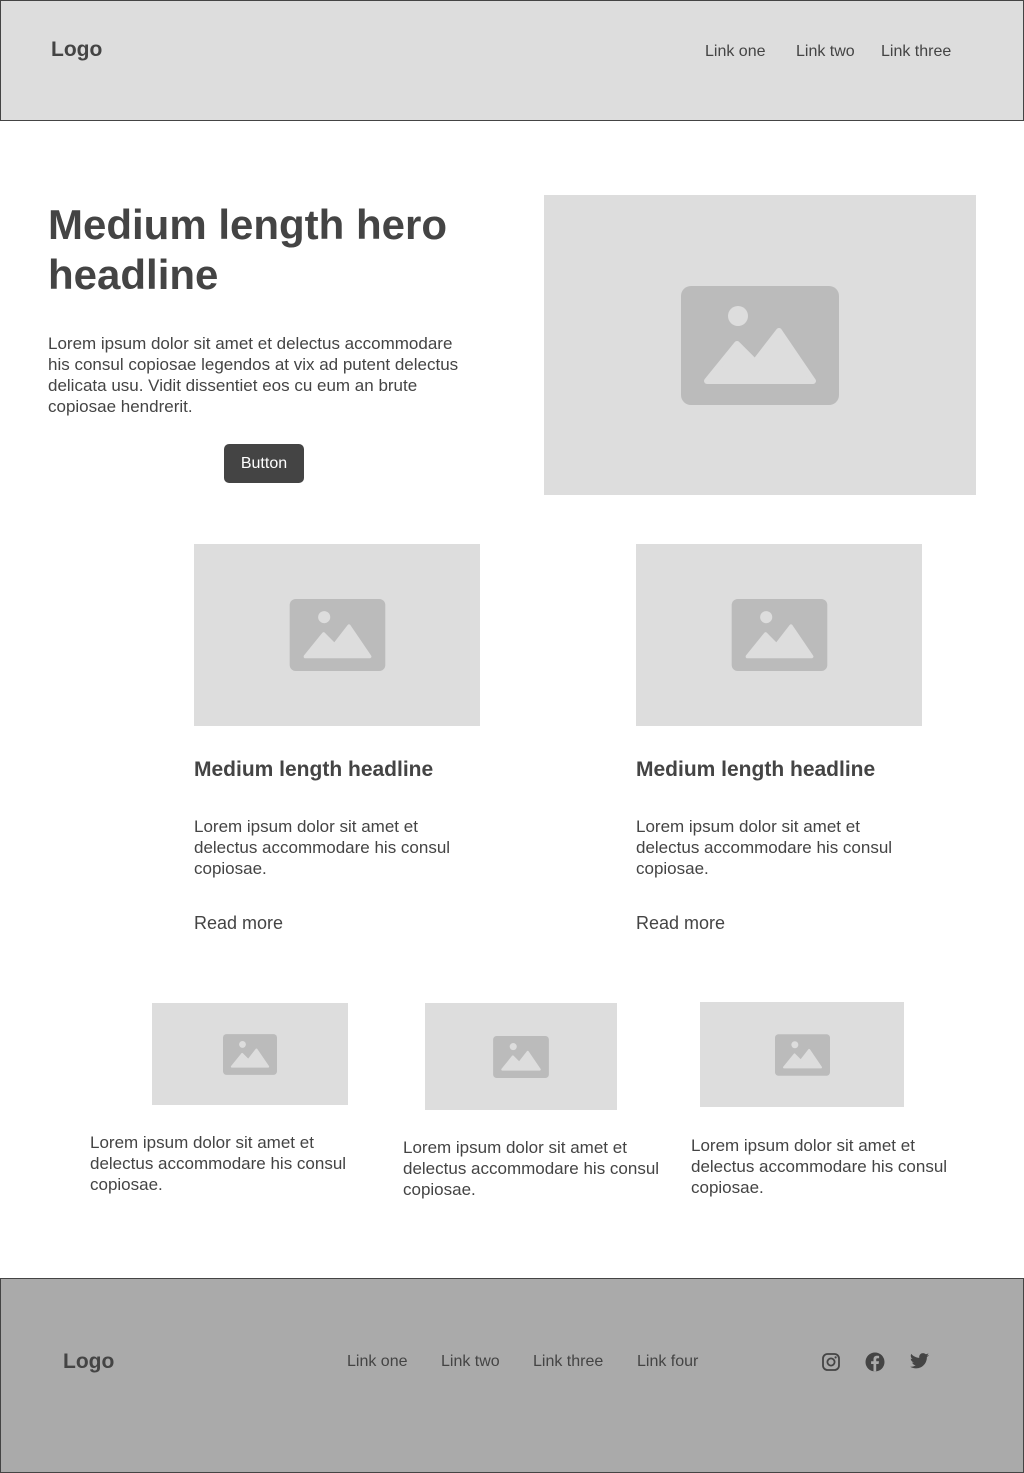 This screenshot has height=1473, width=1024. What do you see at coordinates (470, 1362) in the screenshot?
I see `footer-link-two: Link two` at bounding box center [470, 1362].